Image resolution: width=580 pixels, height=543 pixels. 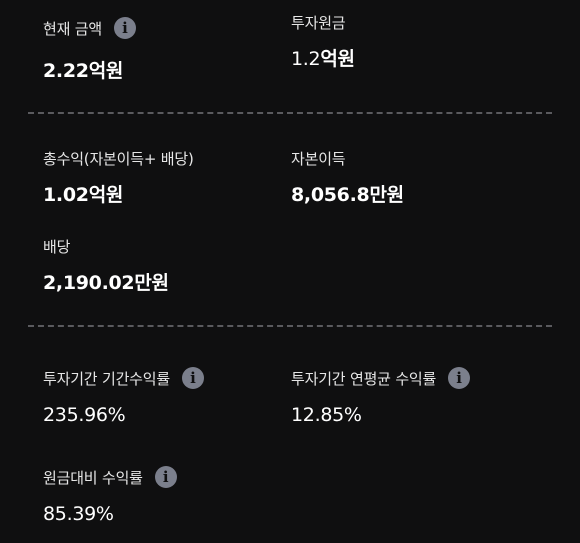 What do you see at coordinates (89, 49) in the screenshot?
I see `current-amount-stat: 현재 금액 i 2.22억원` at bounding box center [89, 49].